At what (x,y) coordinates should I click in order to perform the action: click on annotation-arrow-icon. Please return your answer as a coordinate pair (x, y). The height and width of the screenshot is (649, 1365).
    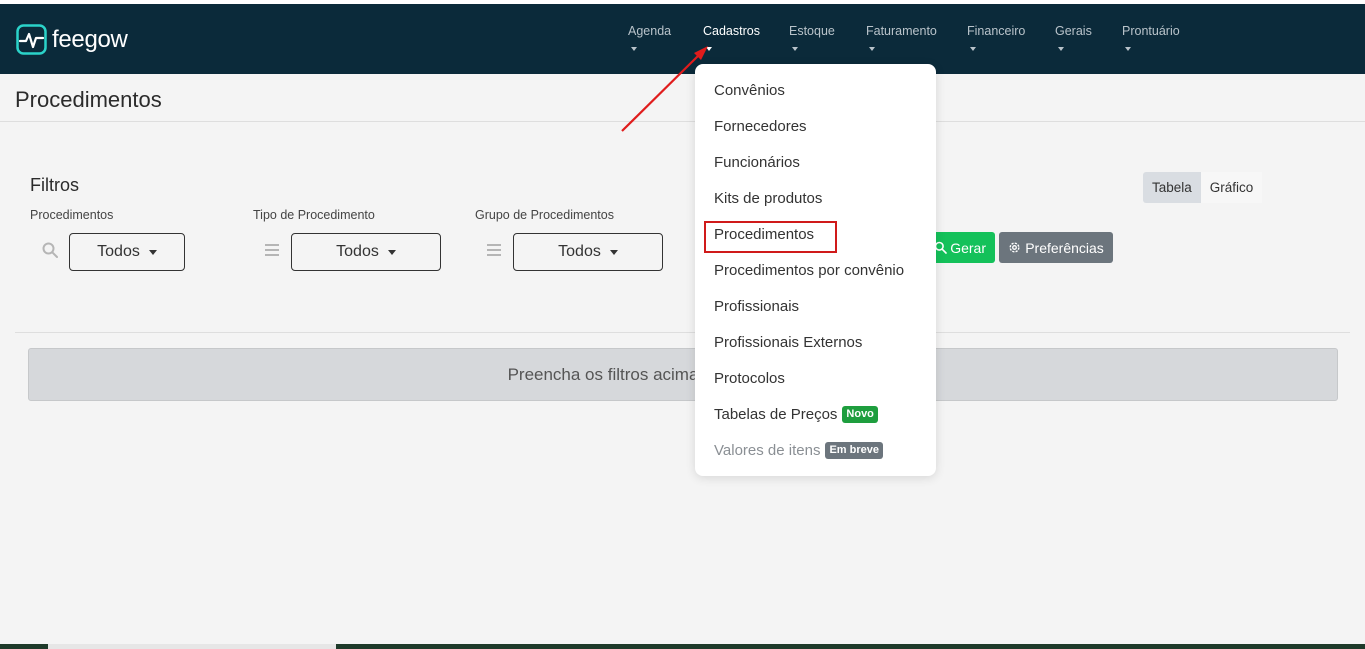
    Looking at the image, I should click on (664, 89).